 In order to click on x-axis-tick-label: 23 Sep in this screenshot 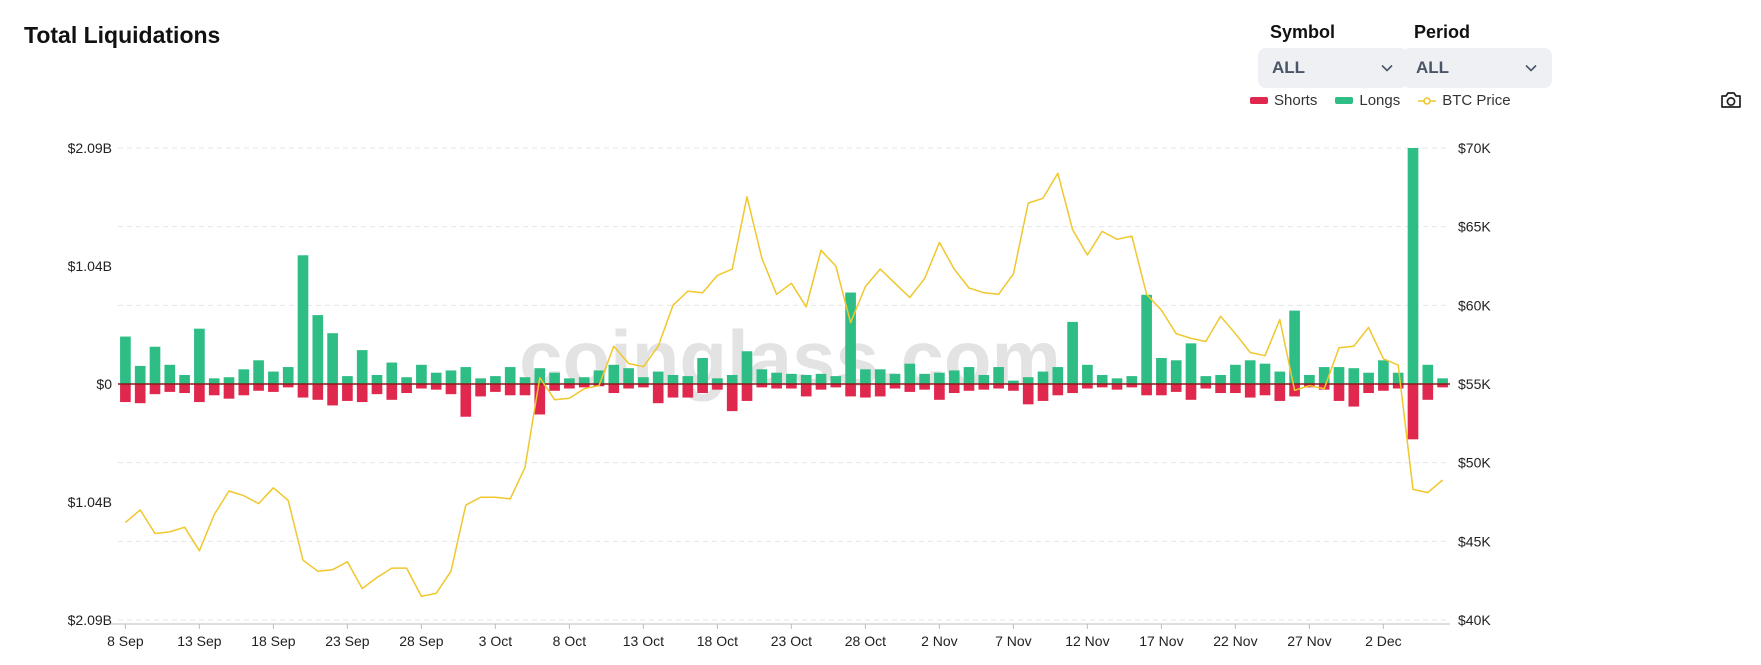, I will do `click(347, 641)`.